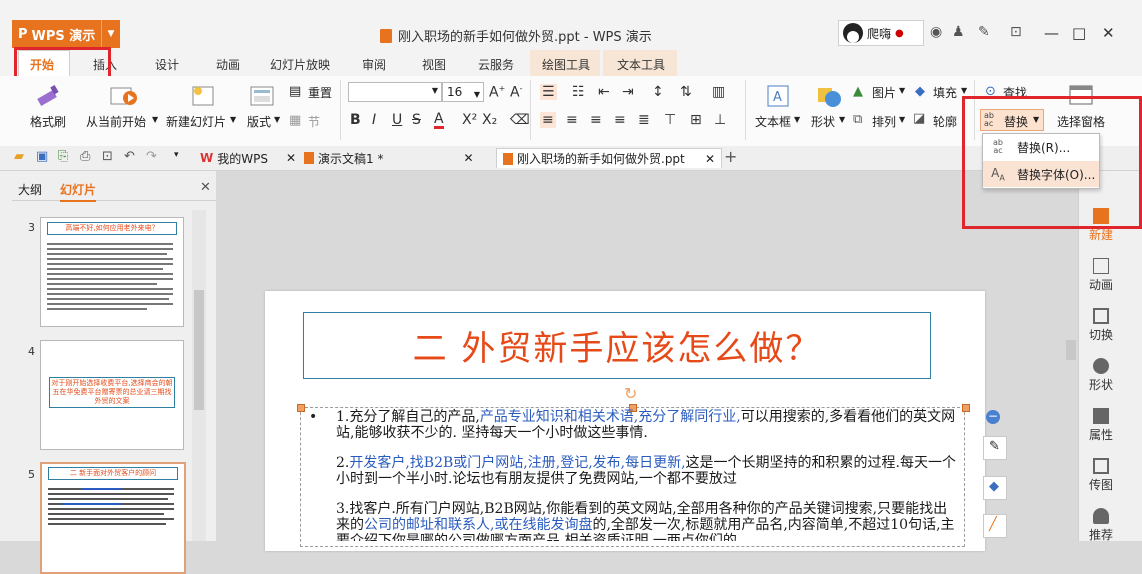 This screenshot has height=574, width=1142. What do you see at coordinates (984, 32) in the screenshot?
I see `pen-icon: ✎` at bounding box center [984, 32].